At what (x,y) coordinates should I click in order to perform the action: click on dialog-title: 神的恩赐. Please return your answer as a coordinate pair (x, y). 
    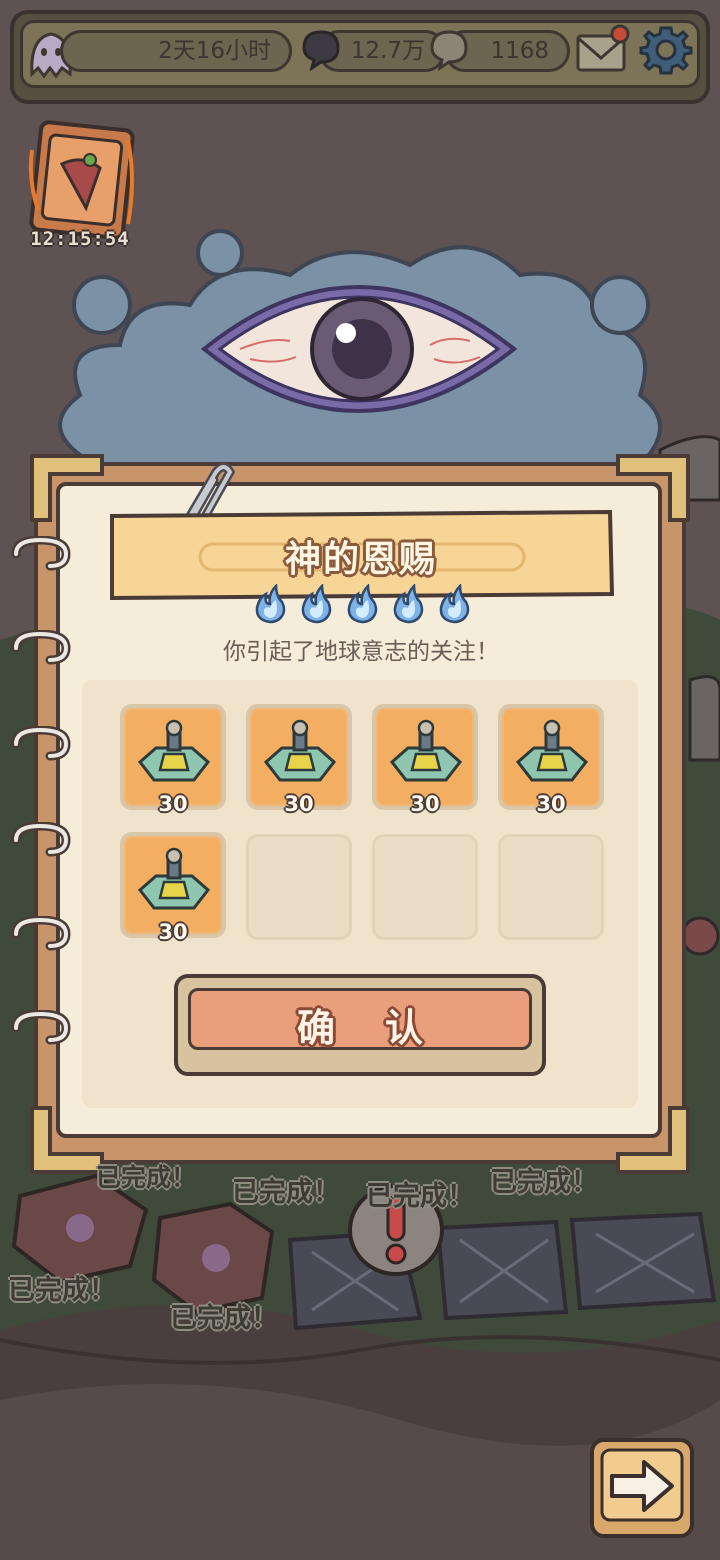
    Looking at the image, I should click on (360, 559).